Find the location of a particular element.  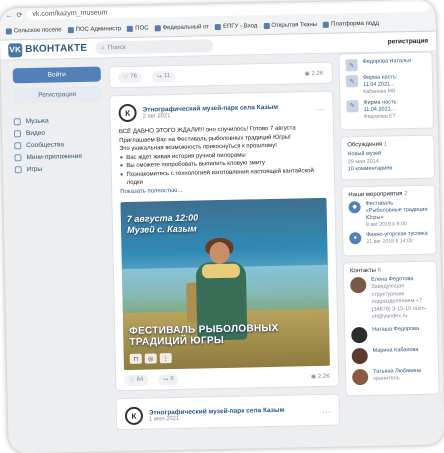

vk-logo-text: ВКОНТАКТЕ is located at coordinates (56, 49).